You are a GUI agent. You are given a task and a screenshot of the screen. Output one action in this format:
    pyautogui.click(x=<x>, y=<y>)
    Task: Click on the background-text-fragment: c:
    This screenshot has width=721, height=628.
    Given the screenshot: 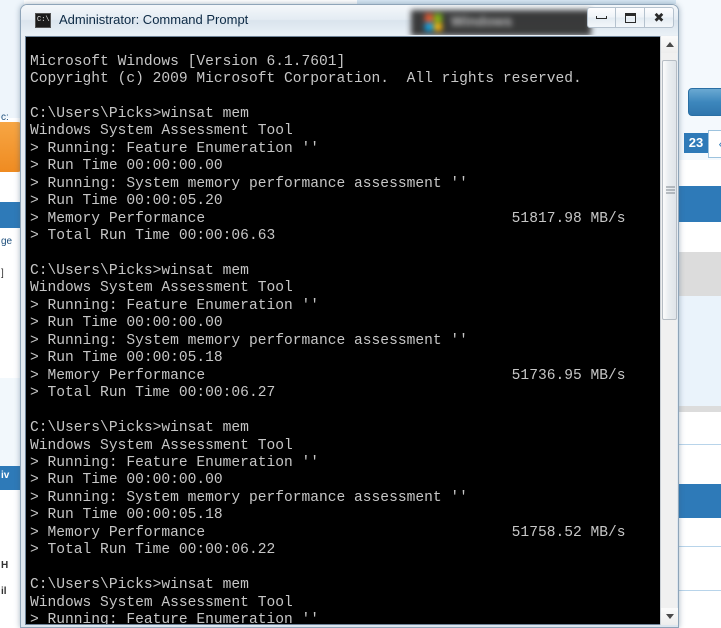 What is the action you would take?
    pyautogui.click(x=5, y=117)
    